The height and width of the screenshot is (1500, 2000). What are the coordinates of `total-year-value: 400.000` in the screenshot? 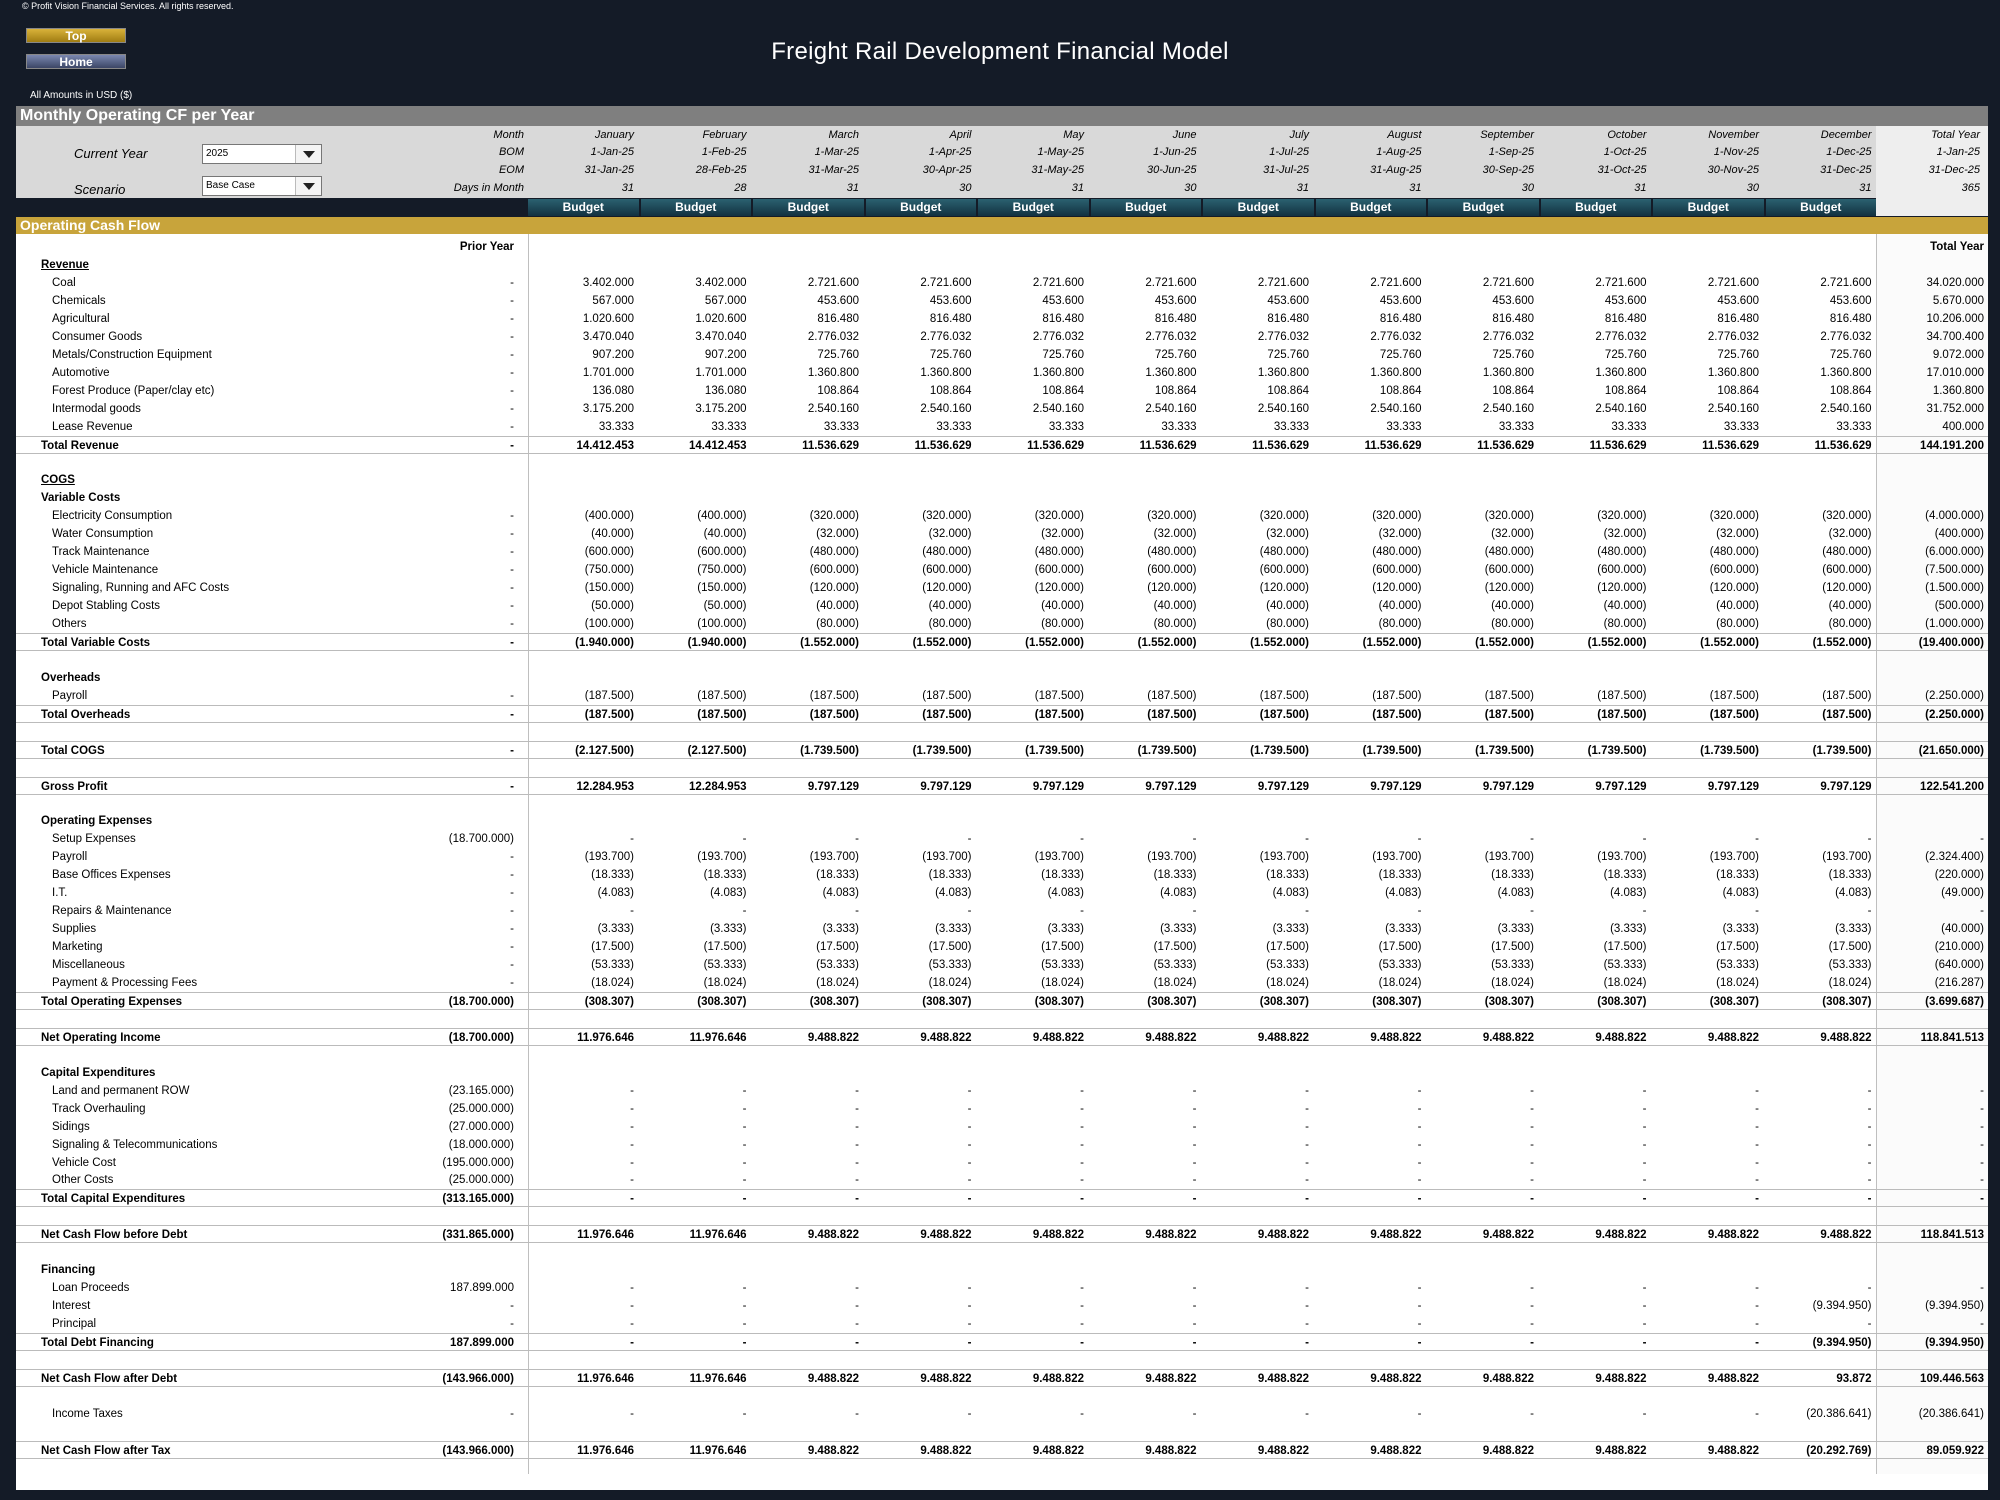 It's located at (1963, 426).